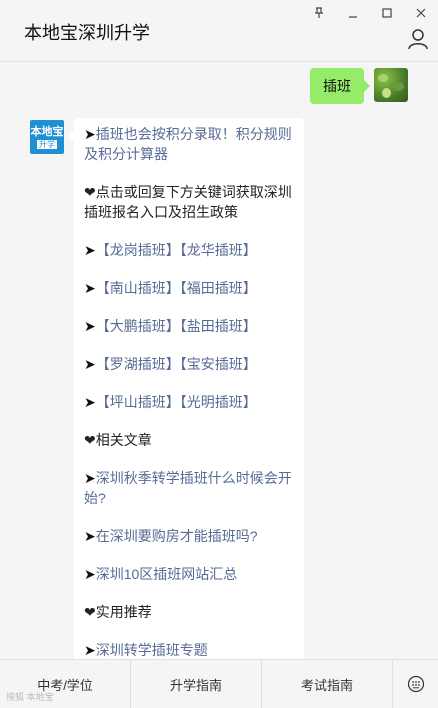 Image resolution: width=438 pixels, height=708 pixels. What do you see at coordinates (196, 684) in the screenshot?
I see `menu-item-shengxue: 升学指南` at bounding box center [196, 684].